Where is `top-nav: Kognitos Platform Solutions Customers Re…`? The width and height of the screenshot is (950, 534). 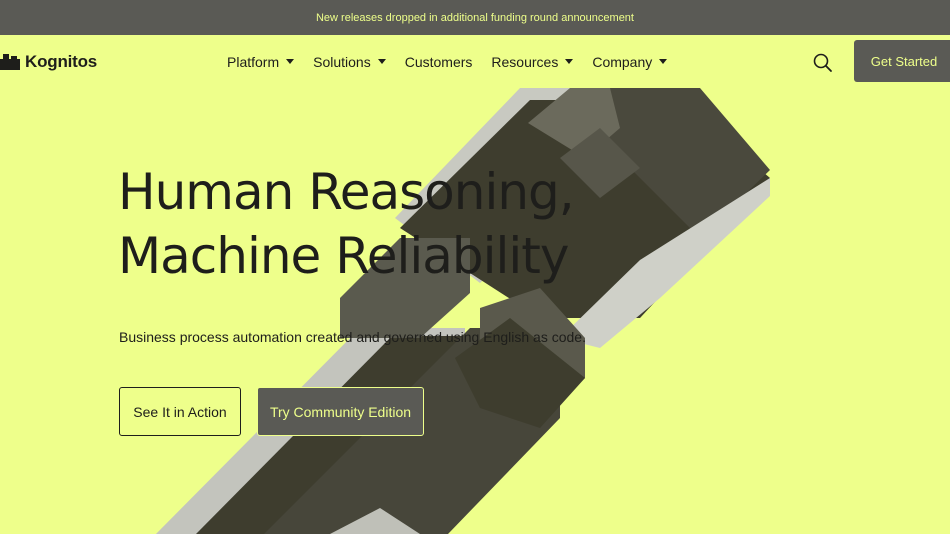 top-nav: Kognitos Platform Solutions Customers Re… is located at coordinates (475, 61).